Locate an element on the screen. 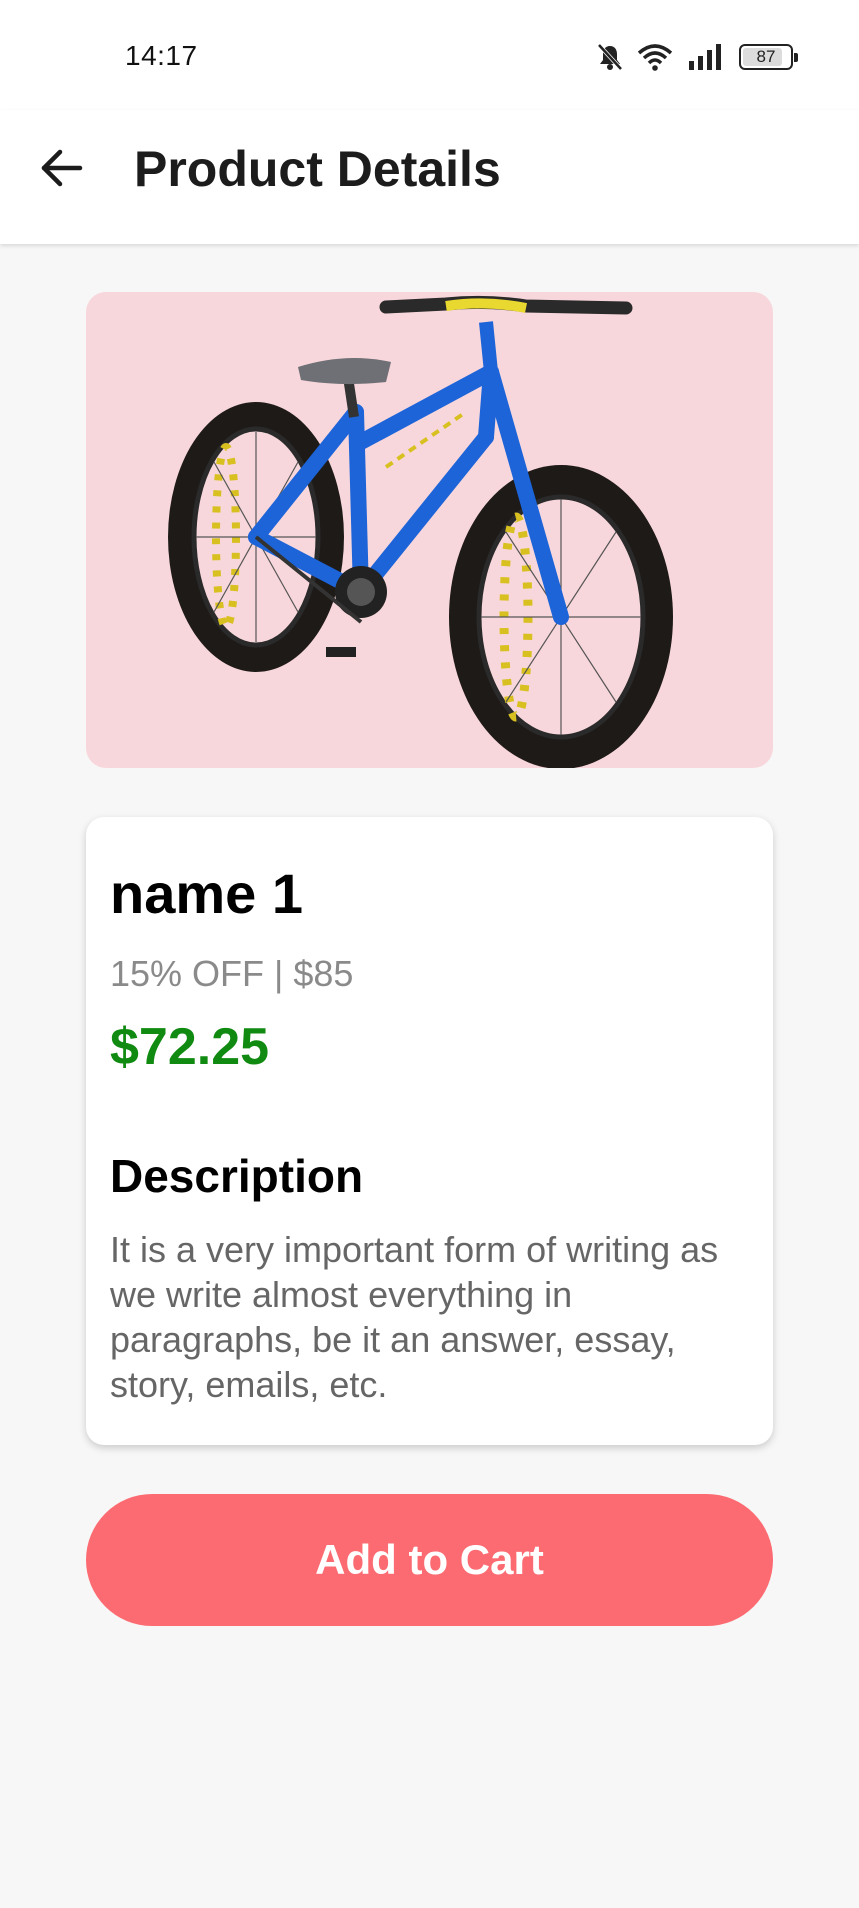  signal-icon is located at coordinates (706, 57).